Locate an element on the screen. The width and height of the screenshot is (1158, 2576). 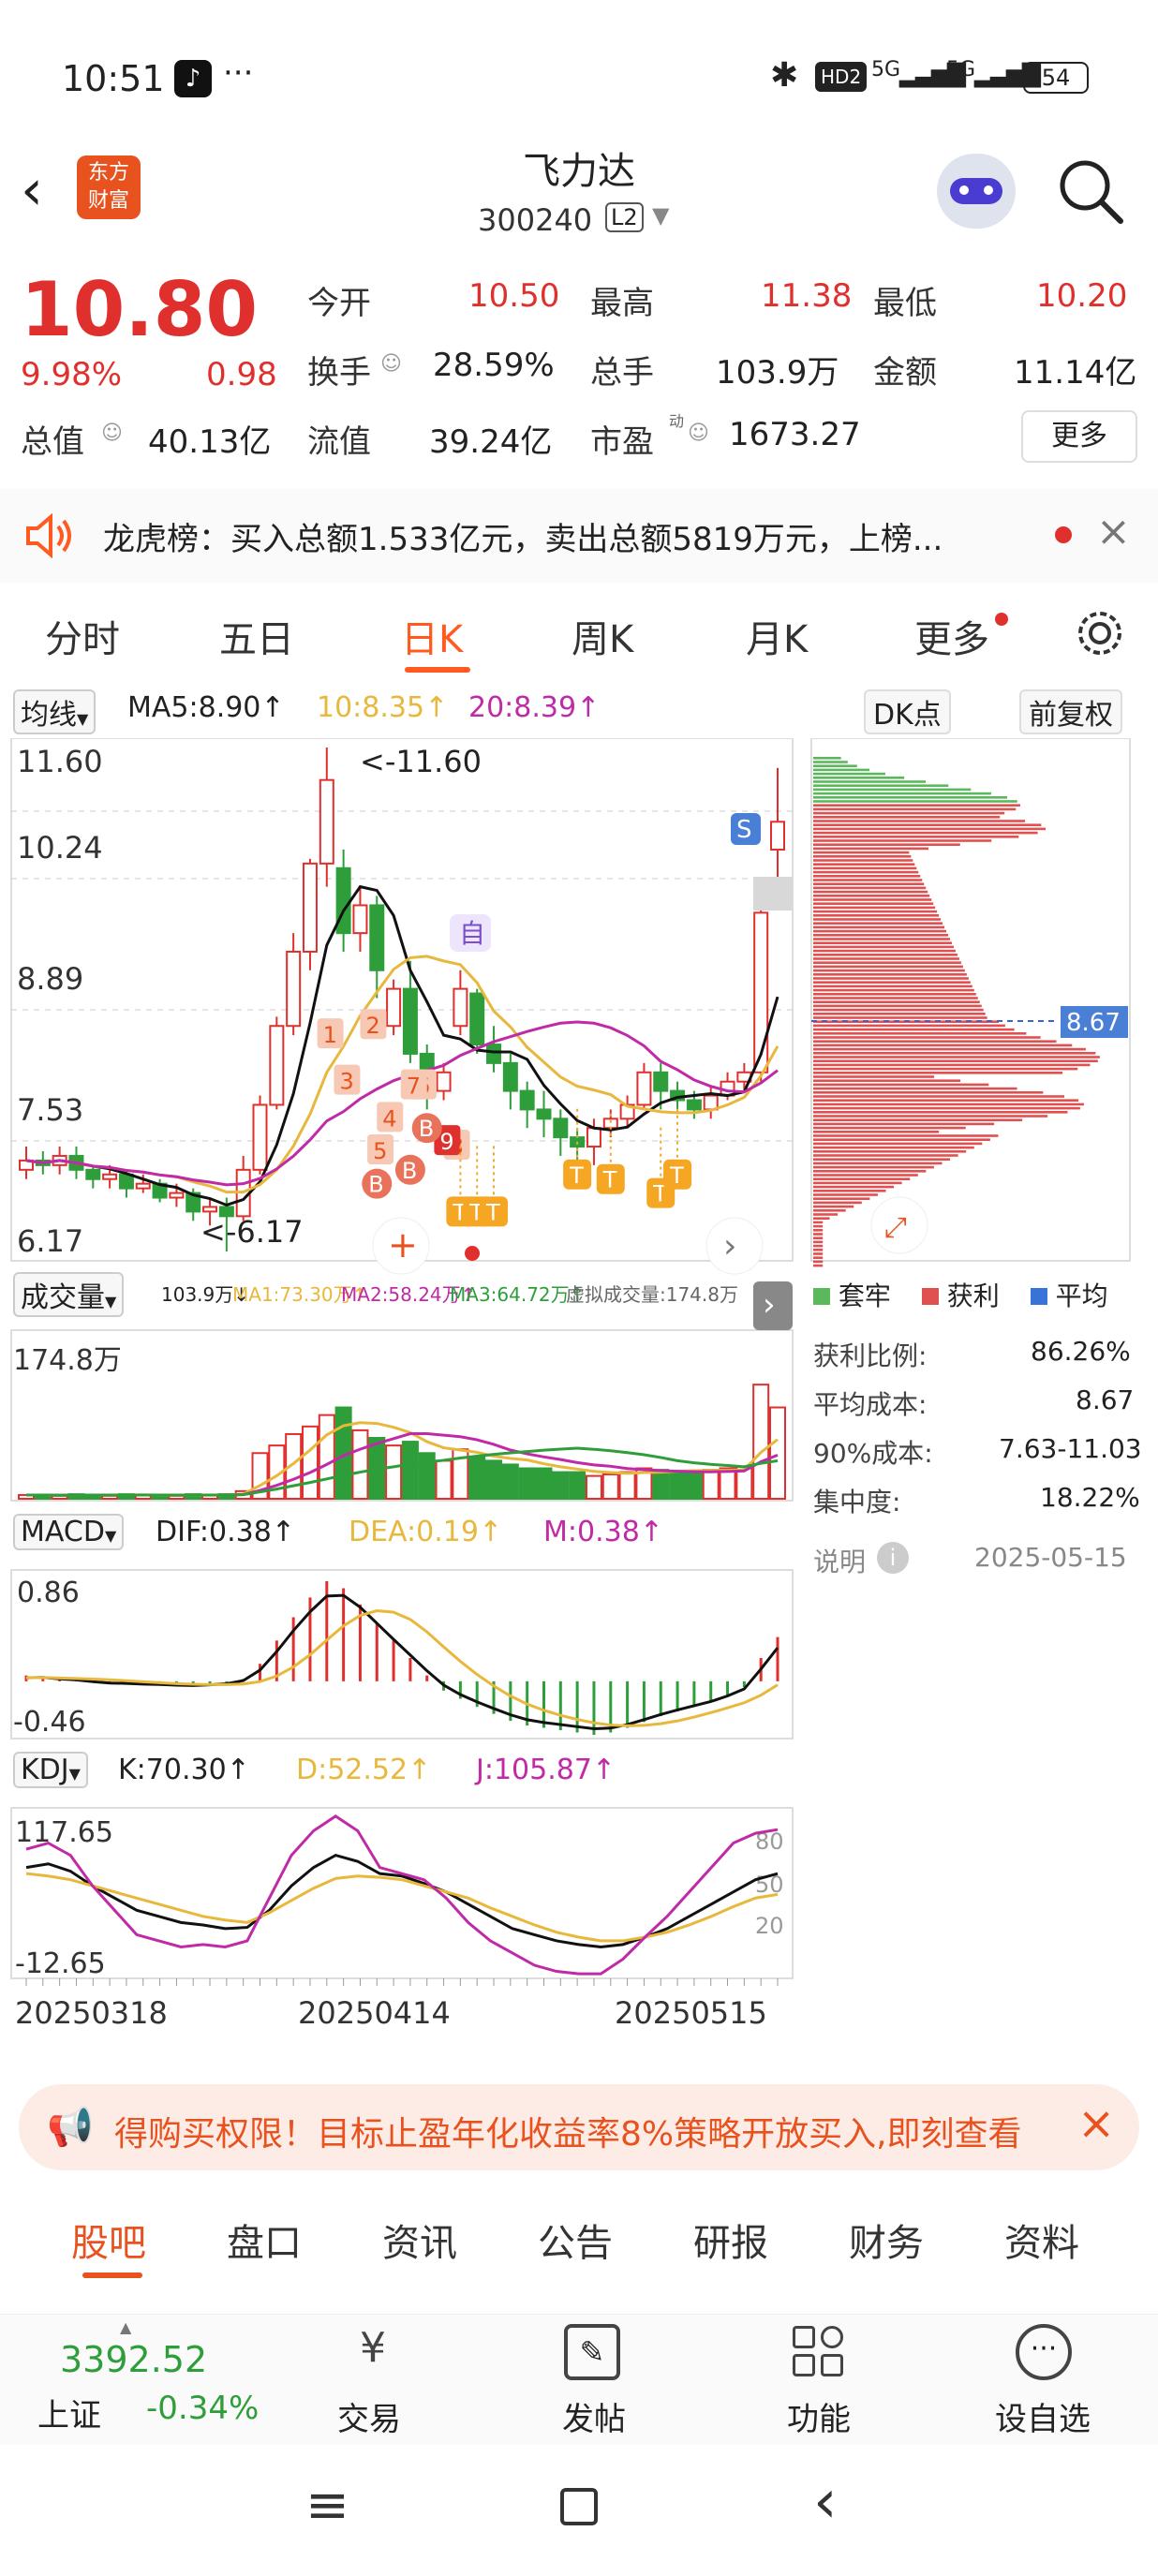
volume-select: 成交量▼ is located at coordinates (69, 1294).